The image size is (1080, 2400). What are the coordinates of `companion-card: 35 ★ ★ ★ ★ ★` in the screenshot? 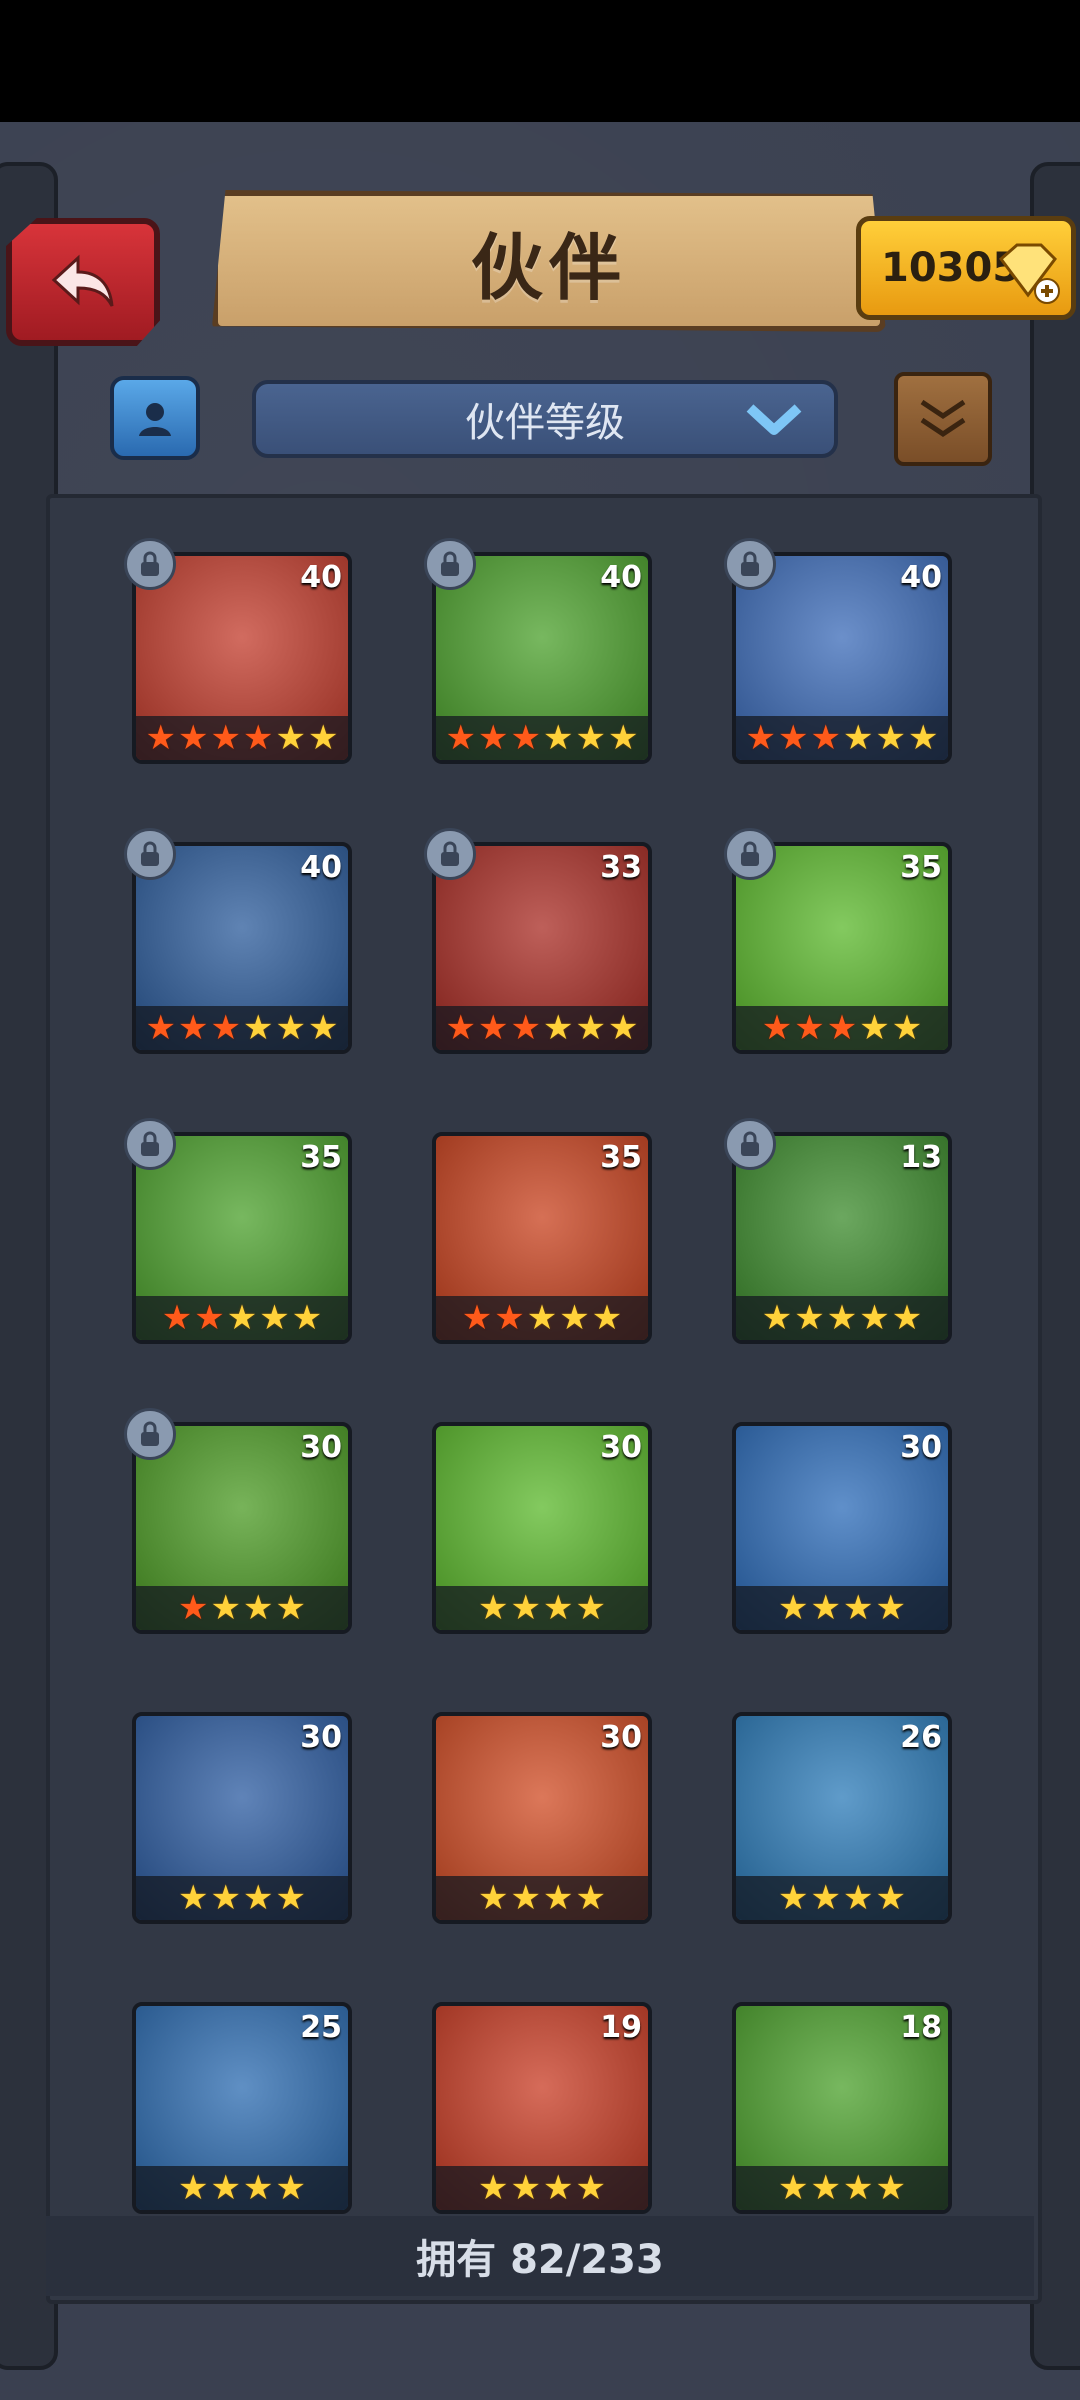 It's located at (542, 1238).